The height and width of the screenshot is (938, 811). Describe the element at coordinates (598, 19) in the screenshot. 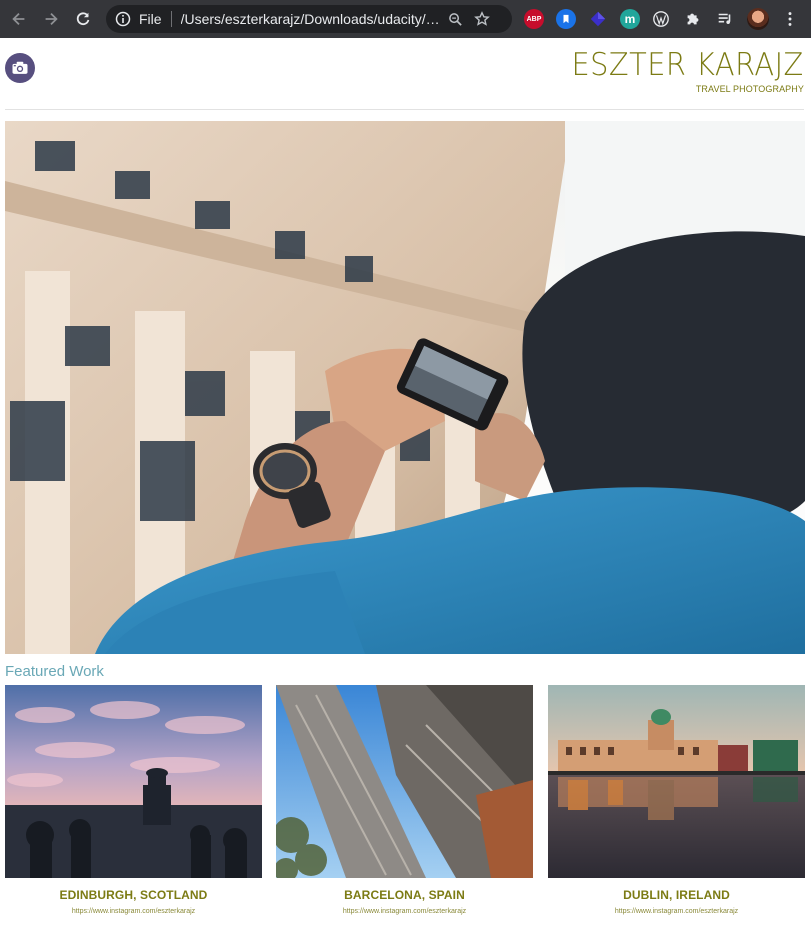

I see `diamond-extension-icon` at that location.